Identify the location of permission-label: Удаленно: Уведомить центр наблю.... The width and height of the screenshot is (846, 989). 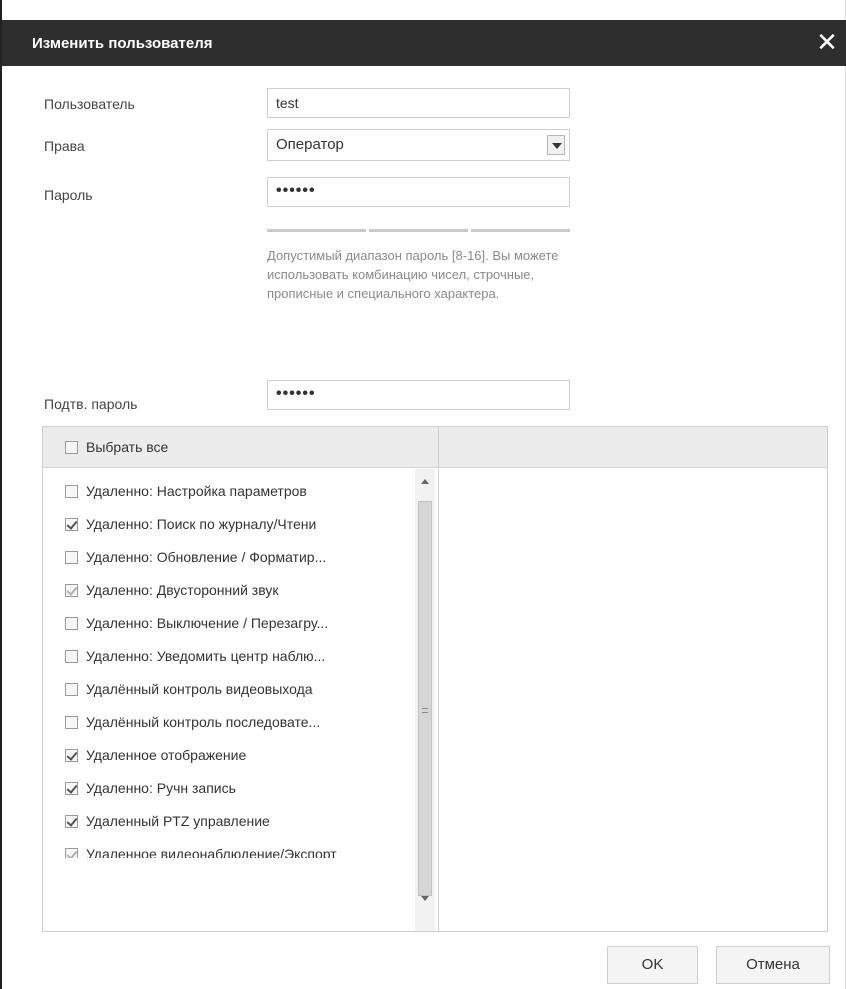
(206, 656).